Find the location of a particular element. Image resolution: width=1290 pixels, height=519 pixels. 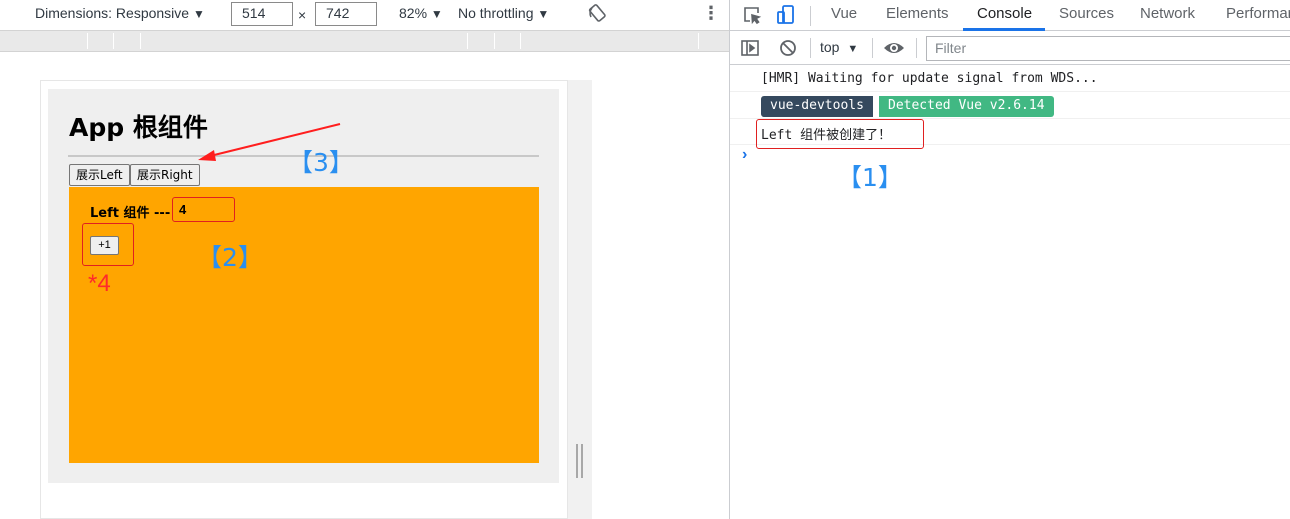

device-toggle-icon is located at coordinates (786, 15).